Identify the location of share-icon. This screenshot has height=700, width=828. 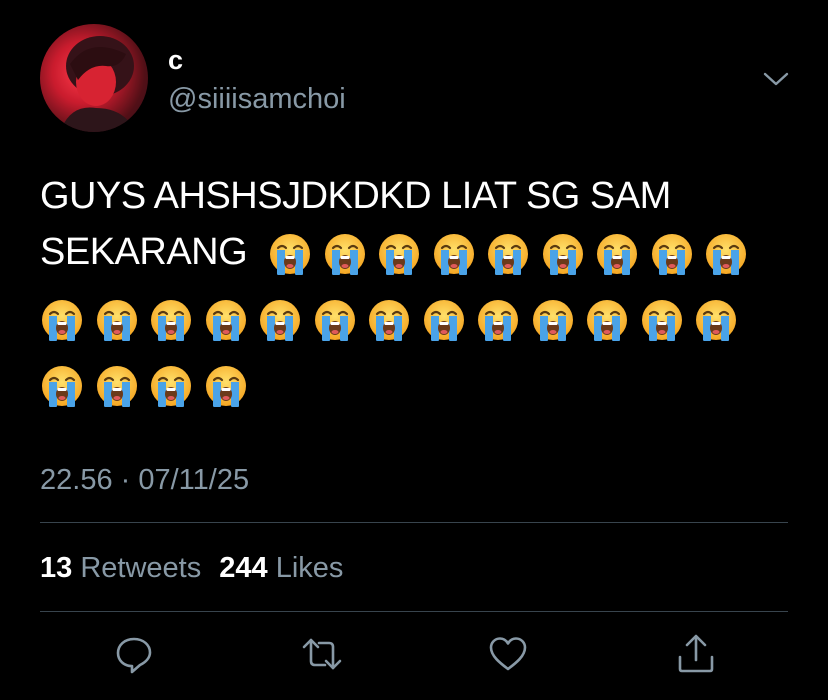
(696, 654).